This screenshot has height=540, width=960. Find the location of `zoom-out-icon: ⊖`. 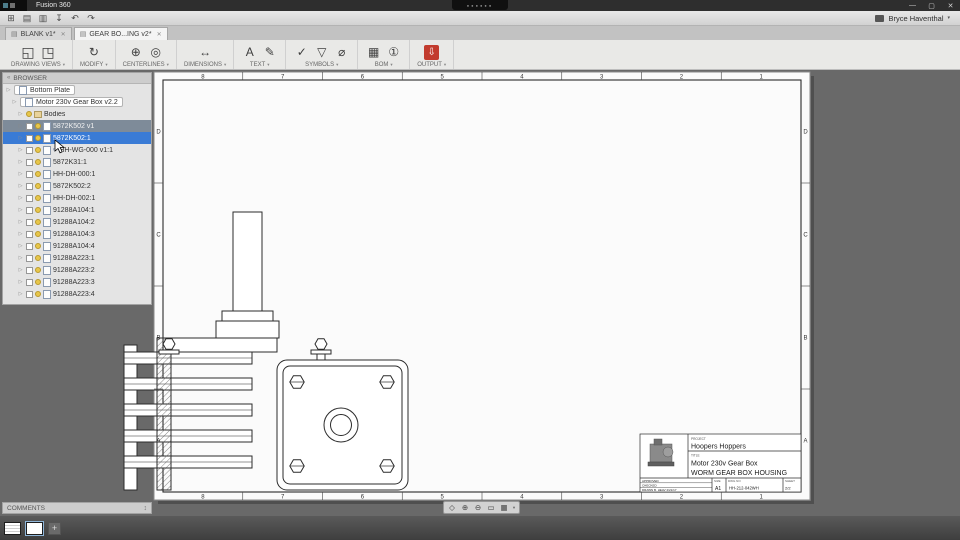

zoom-out-icon: ⊖ is located at coordinates (478, 507).